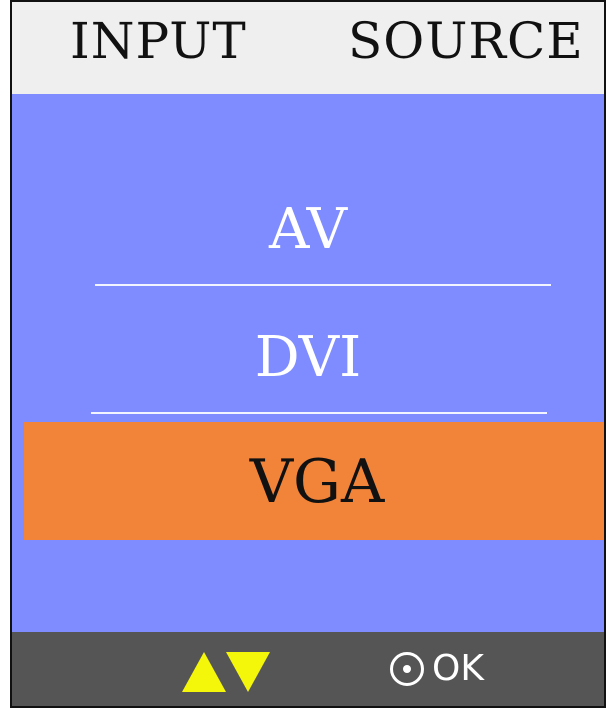 The width and height of the screenshot is (608, 708). What do you see at coordinates (308, 669) in the screenshot?
I see `footer-bar: OK` at bounding box center [308, 669].